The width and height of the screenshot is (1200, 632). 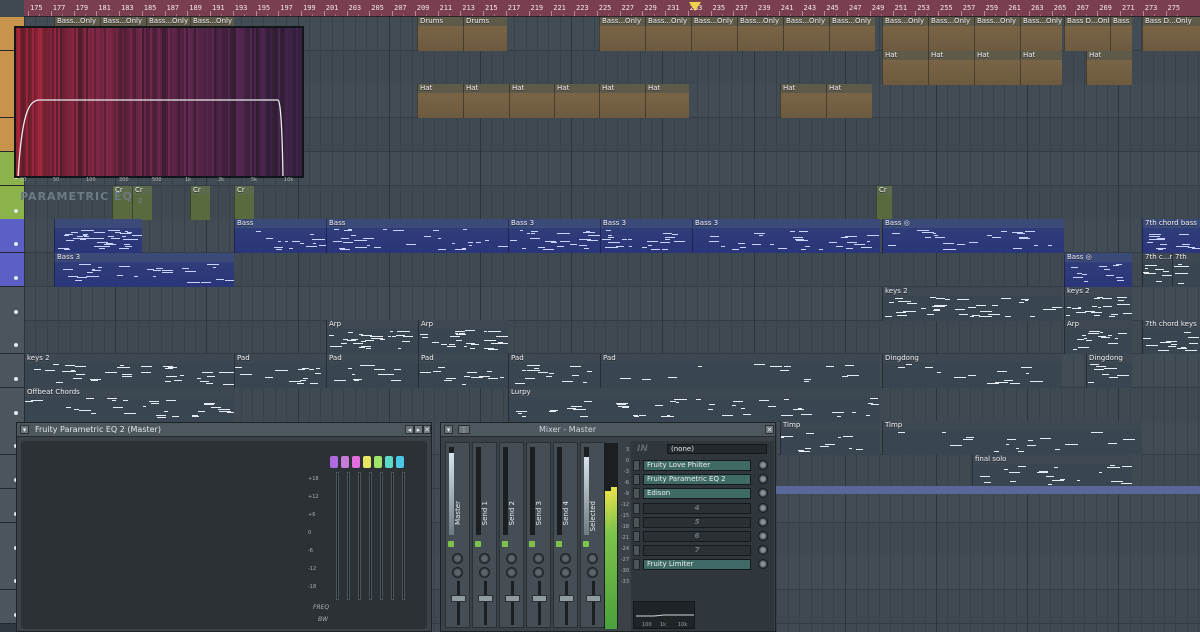 I want to click on menu-arrow-icon: ▾, so click(x=448, y=429).